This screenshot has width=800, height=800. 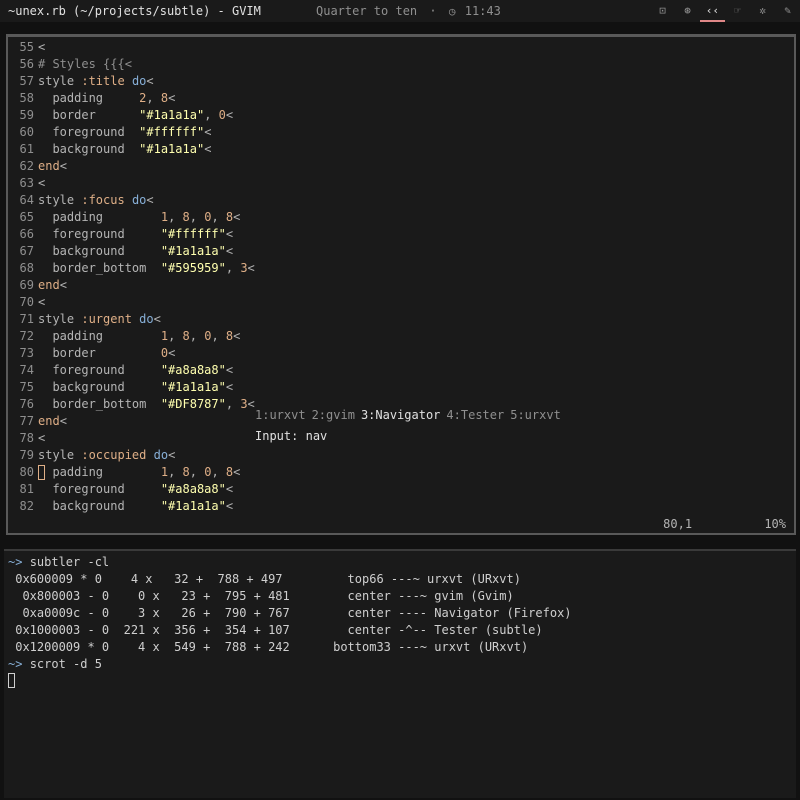 What do you see at coordinates (775, 524) in the screenshot?
I see `scroll-percent: 10%` at bounding box center [775, 524].